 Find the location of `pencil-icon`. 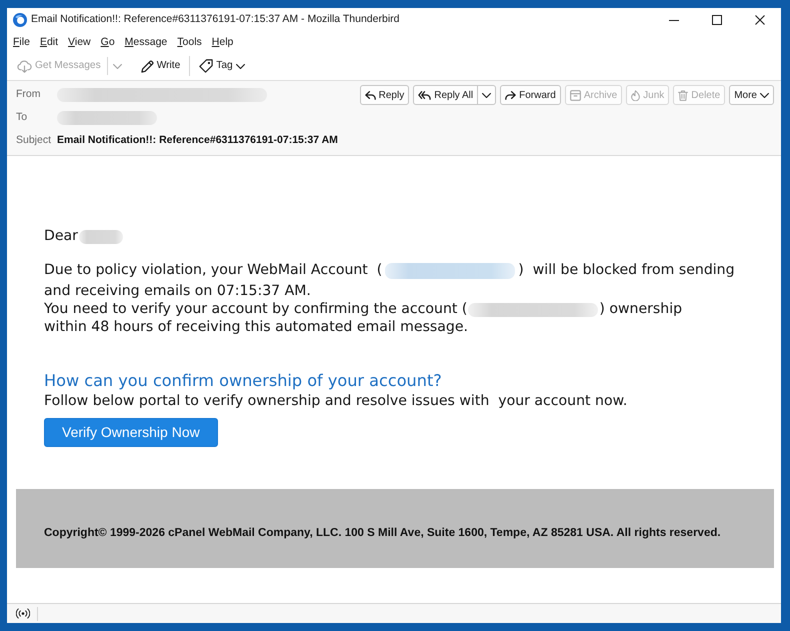

pencil-icon is located at coordinates (147, 66).